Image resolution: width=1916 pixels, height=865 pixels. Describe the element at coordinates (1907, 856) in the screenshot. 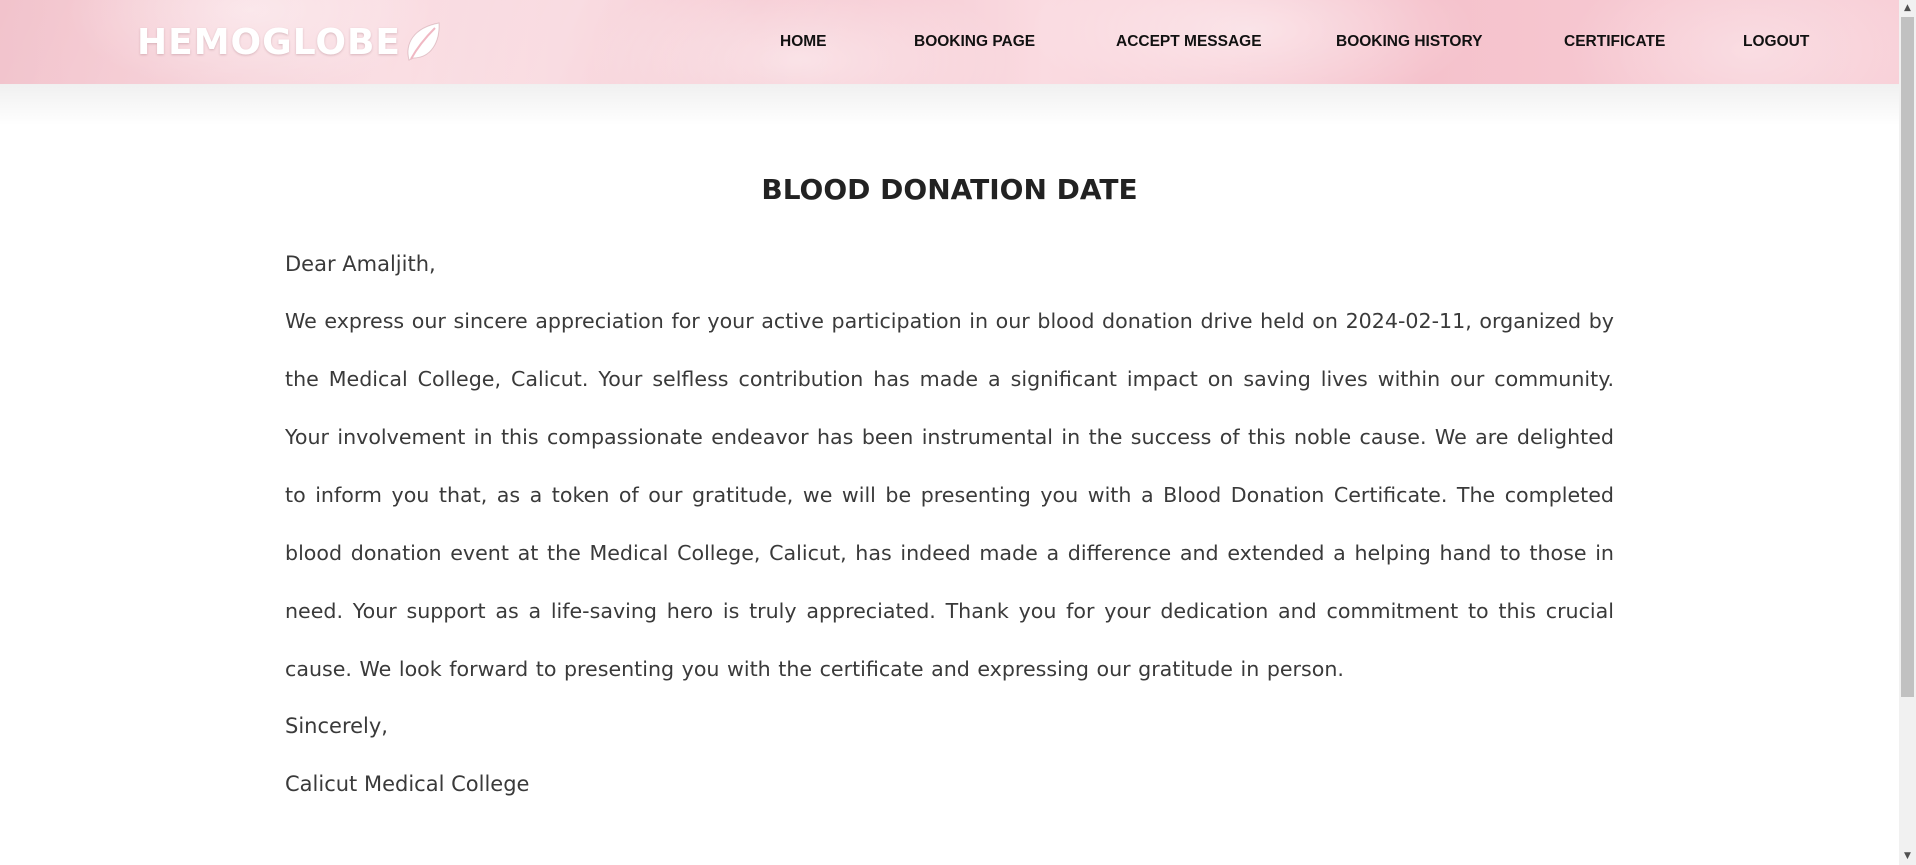

I see `scroll-down-arrow-icon: ▼` at that location.